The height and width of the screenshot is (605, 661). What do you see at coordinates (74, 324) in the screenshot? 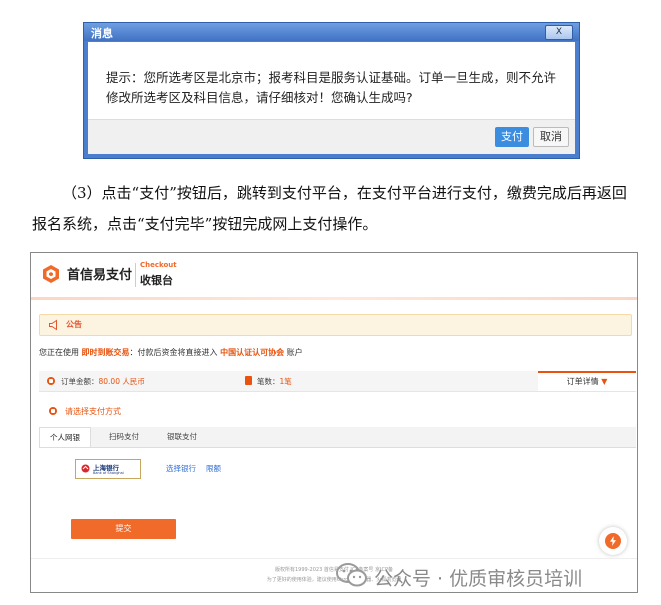
I see `notice-label: 公告` at bounding box center [74, 324].